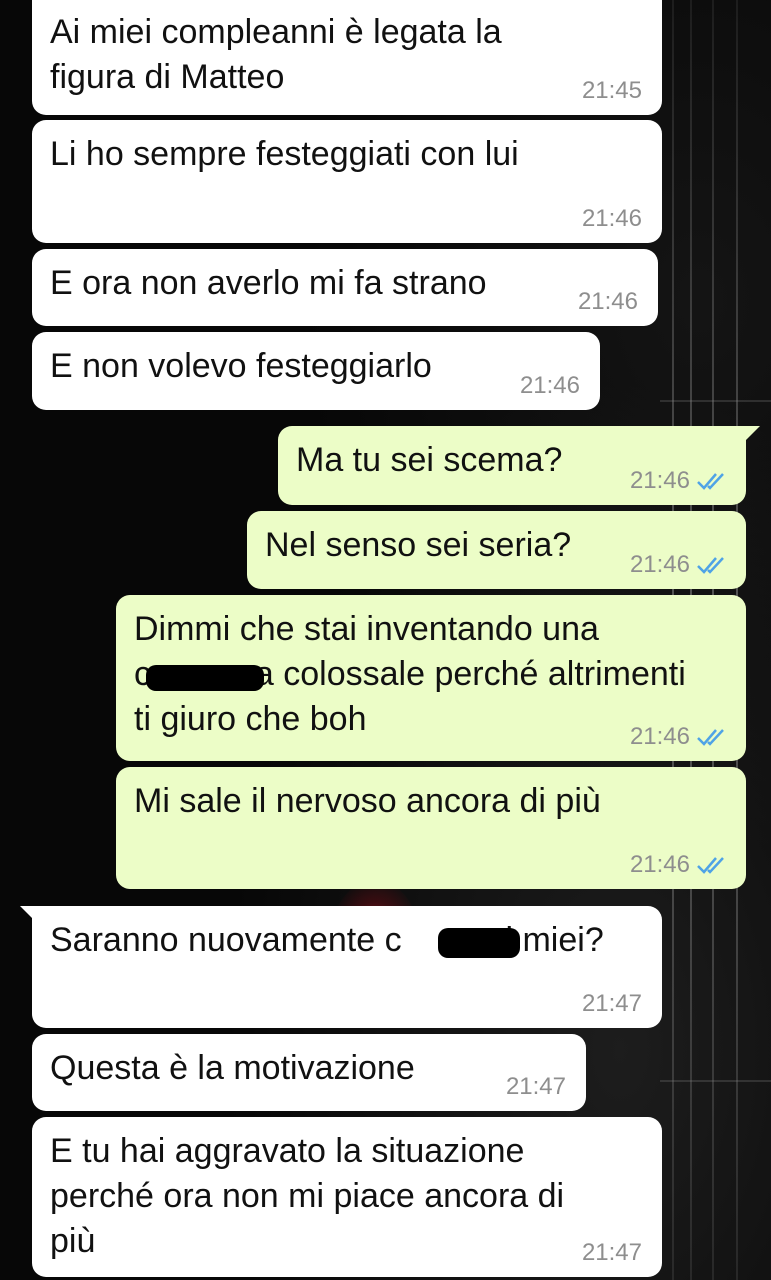  What do you see at coordinates (496, 550) in the screenshot?
I see `message-bubble-outgoing: Nel senso sei seria? 21:46` at bounding box center [496, 550].